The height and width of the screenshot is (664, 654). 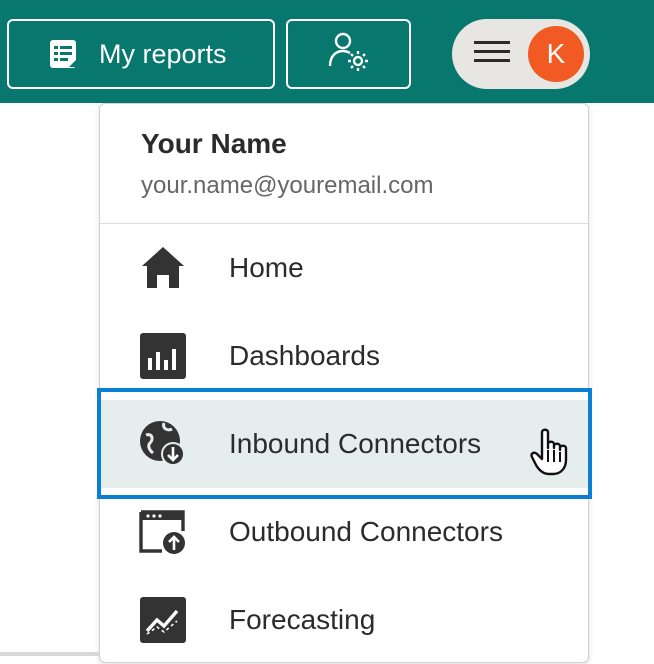 What do you see at coordinates (163, 620) in the screenshot?
I see `forecasting-icon` at bounding box center [163, 620].